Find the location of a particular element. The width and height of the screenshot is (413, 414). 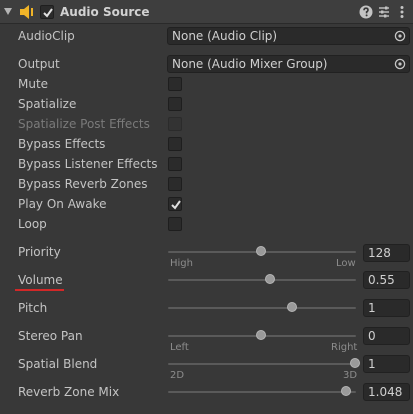

spatial-blend-slider-thumb is located at coordinates (355, 363).